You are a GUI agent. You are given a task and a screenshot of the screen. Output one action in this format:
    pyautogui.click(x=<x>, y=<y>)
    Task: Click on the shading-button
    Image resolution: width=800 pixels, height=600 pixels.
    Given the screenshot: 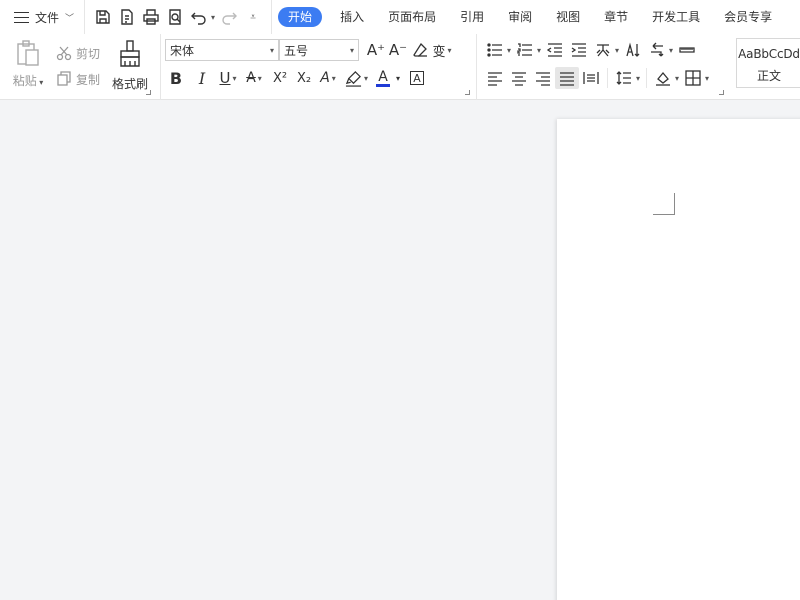 What is the action you would take?
    pyautogui.click(x=663, y=78)
    